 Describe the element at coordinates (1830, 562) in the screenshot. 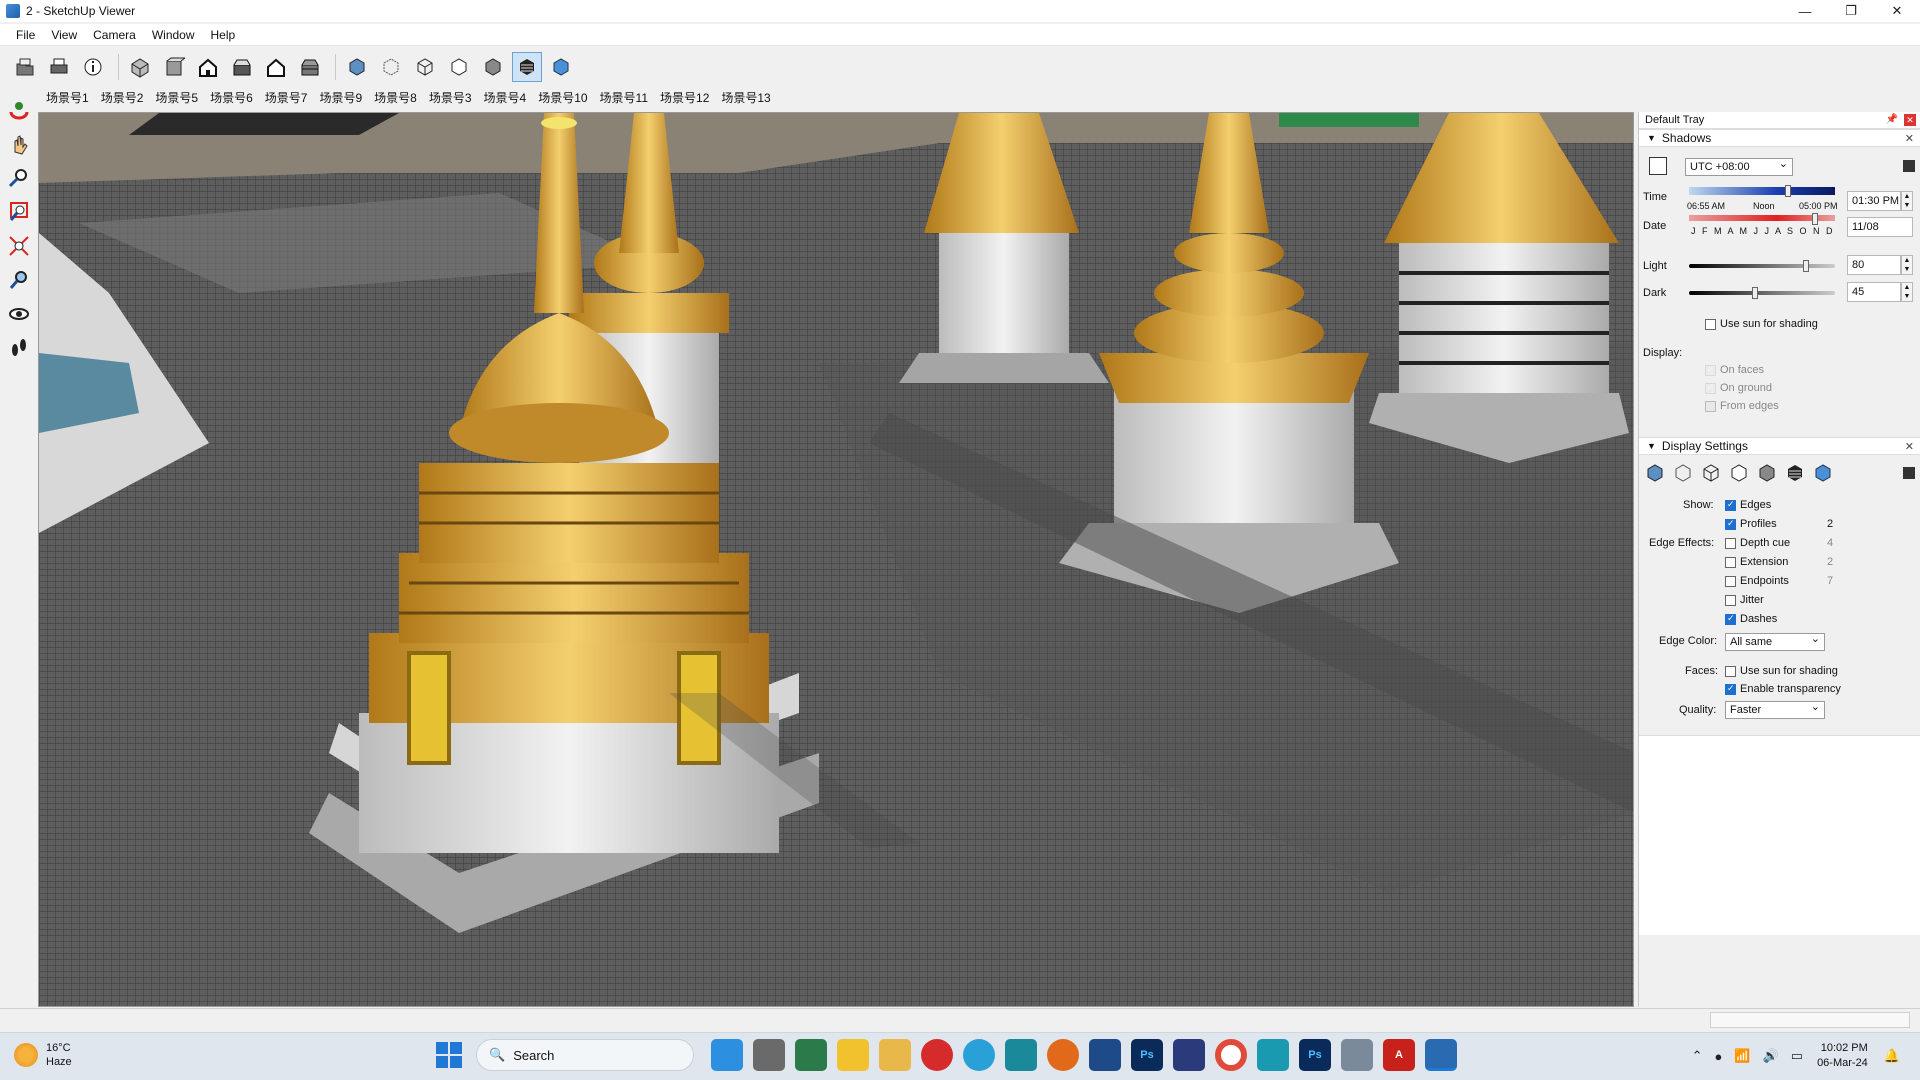

I see `extension-value: 2` at that location.